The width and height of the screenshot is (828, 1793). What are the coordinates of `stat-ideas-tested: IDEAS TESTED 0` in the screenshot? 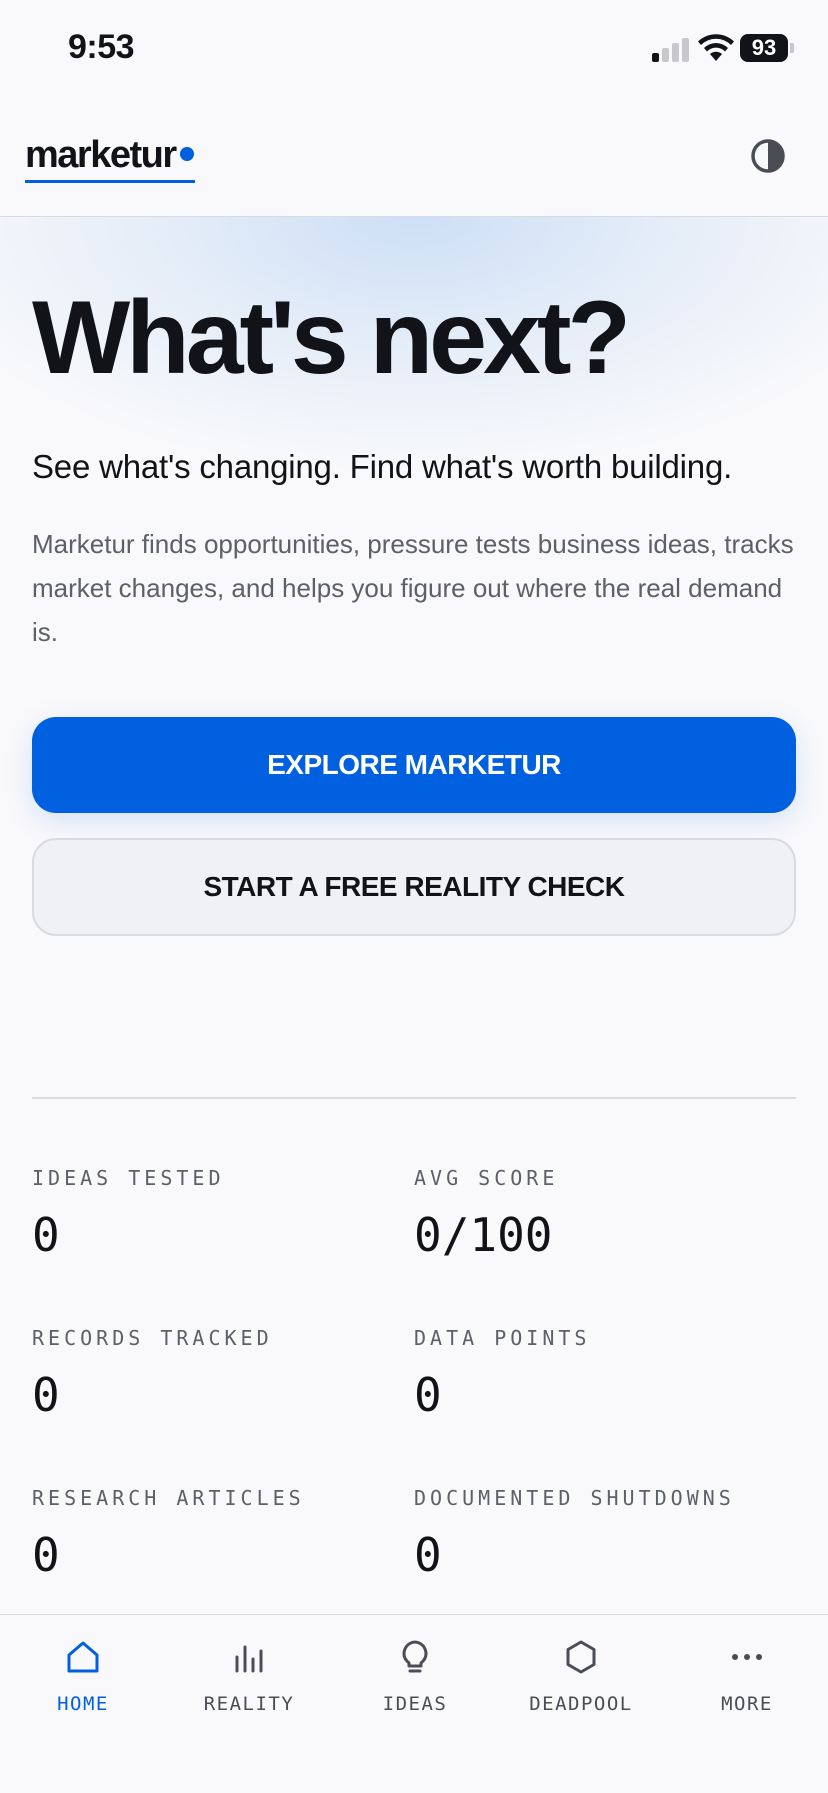 It's located at (217, 1214).